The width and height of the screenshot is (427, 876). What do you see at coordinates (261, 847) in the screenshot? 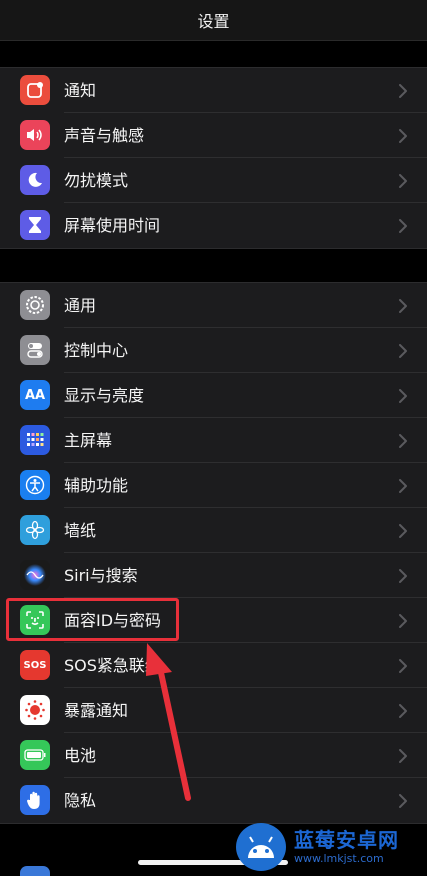
I see `watermark-logo-icon` at bounding box center [261, 847].